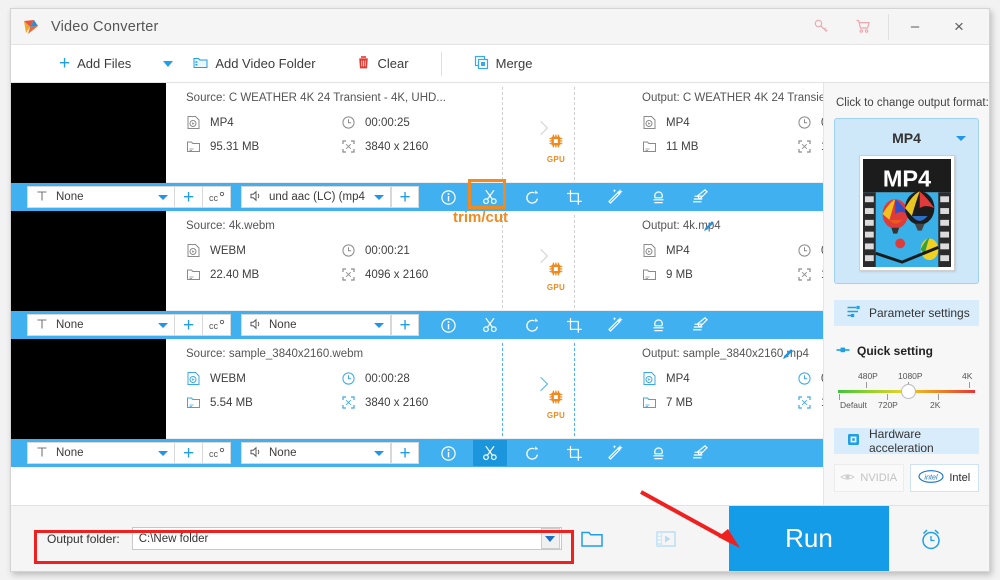 Image resolution: width=1000 pixels, height=580 pixels. I want to click on output-format-header: MP4, so click(906, 138).